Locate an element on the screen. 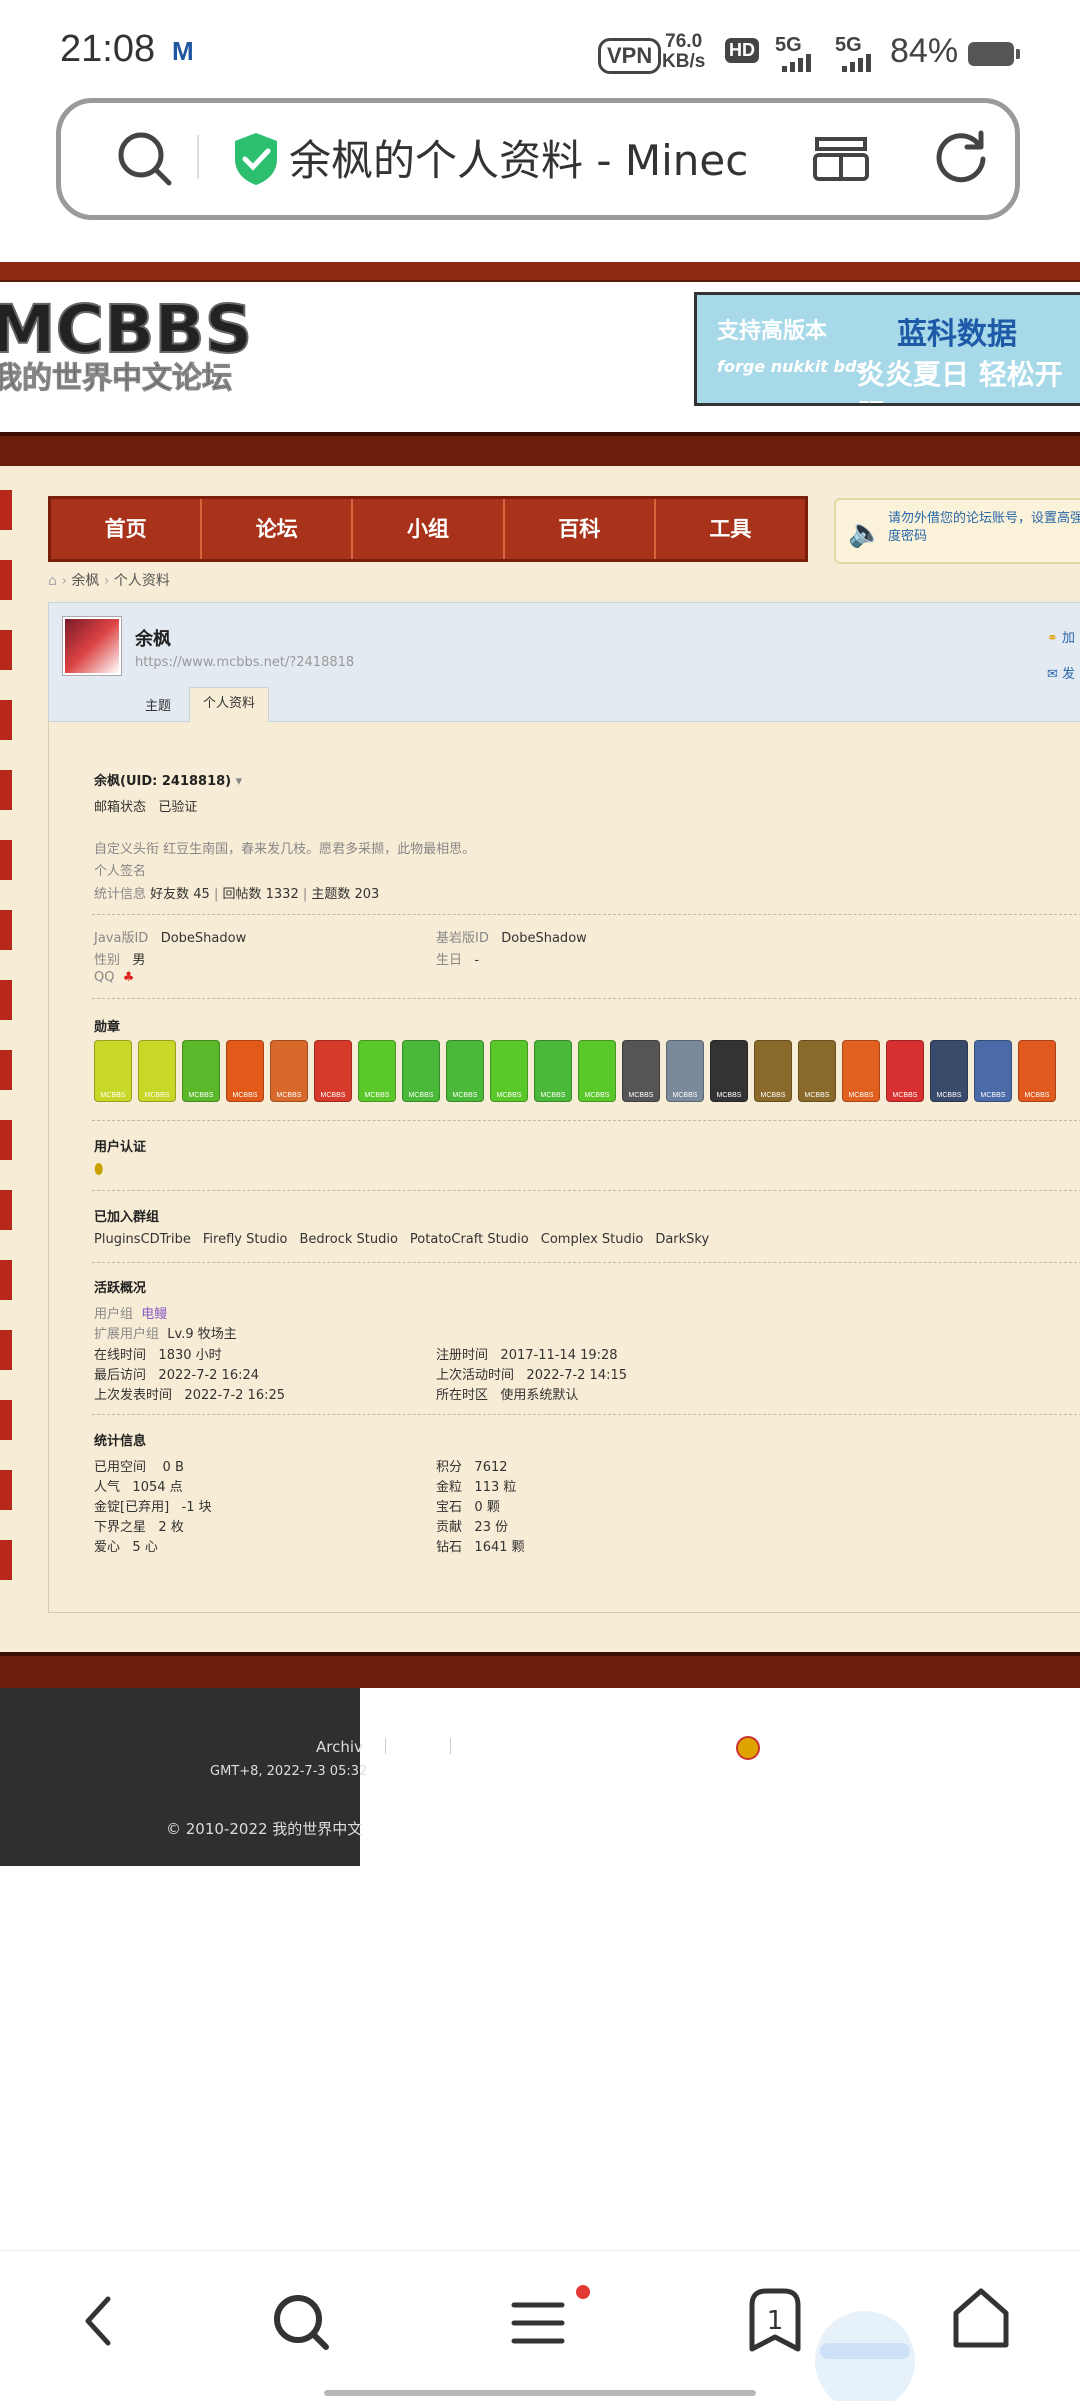 This screenshot has height=2401, width=1080. browser-bottom-bar: 1 is located at coordinates (540, 2325).